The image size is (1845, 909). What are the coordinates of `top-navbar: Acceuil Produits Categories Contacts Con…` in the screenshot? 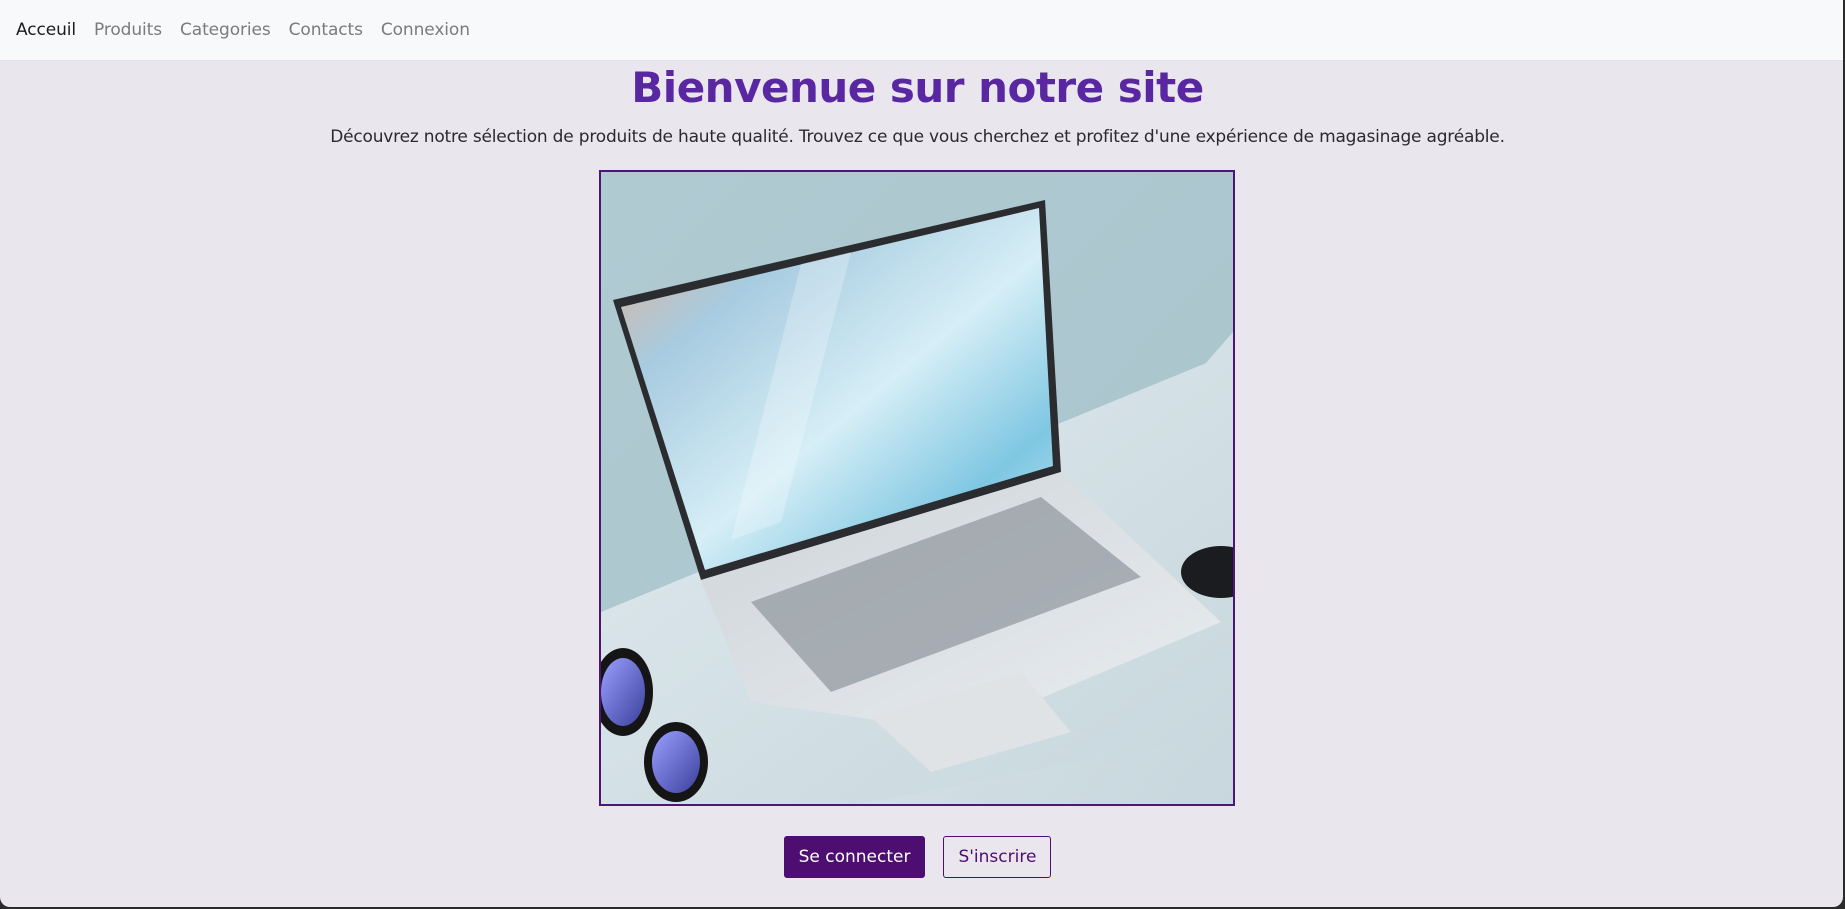 It's located at (921, 30).